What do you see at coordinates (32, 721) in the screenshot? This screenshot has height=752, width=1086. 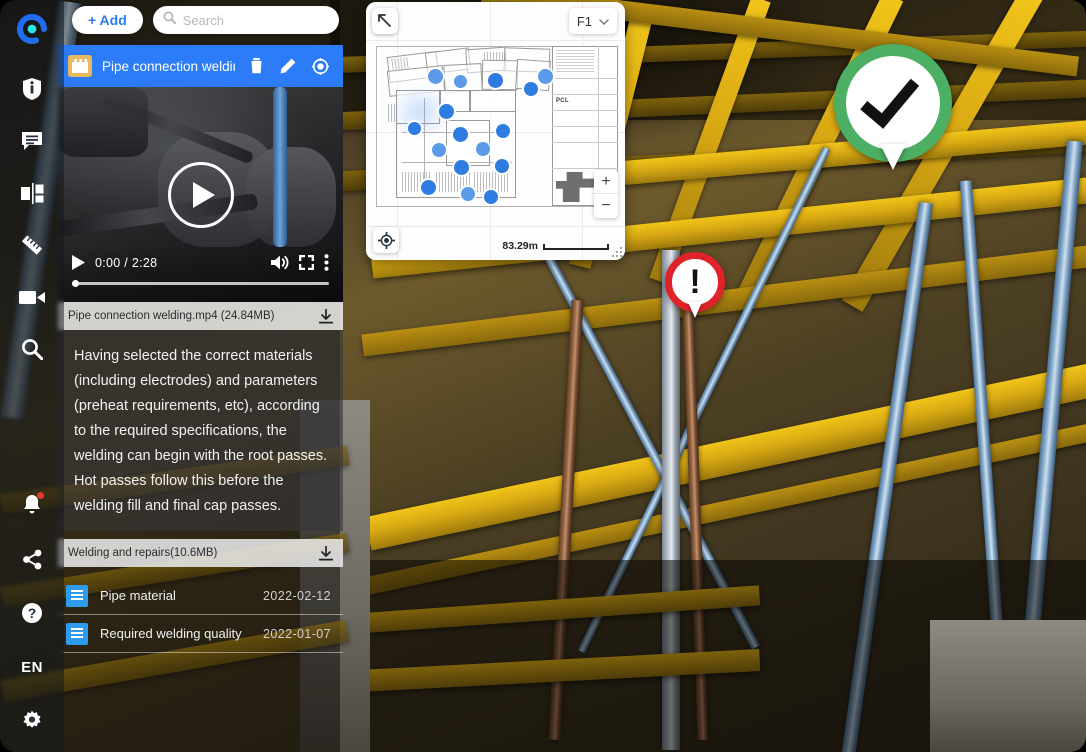 I see `gear-icon` at bounding box center [32, 721].